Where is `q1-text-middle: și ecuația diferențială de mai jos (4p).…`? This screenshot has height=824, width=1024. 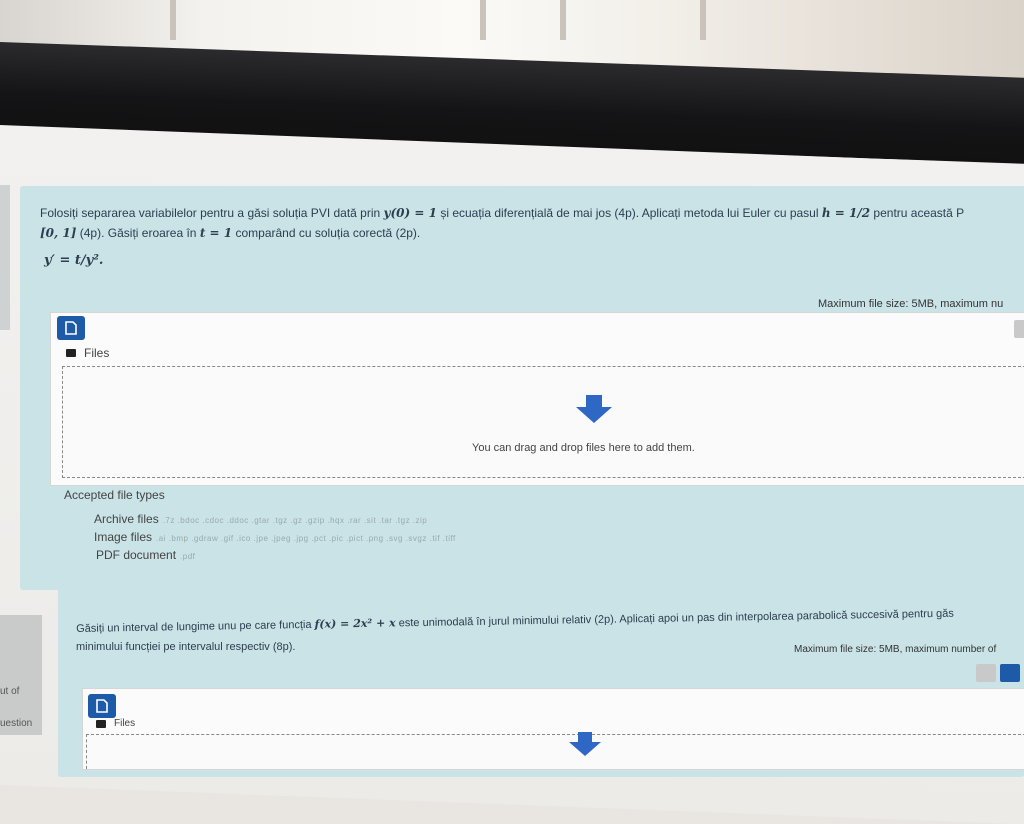
q1-text-middle: și ecuația diferențială de mai jos (4p).… is located at coordinates (629, 213).